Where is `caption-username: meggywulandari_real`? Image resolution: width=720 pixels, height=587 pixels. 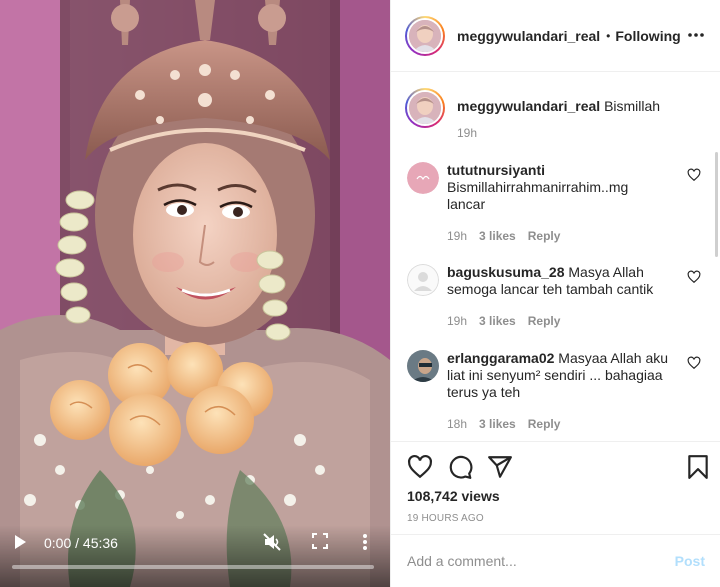
caption-username: meggywulandari_real is located at coordinates (528, 106).